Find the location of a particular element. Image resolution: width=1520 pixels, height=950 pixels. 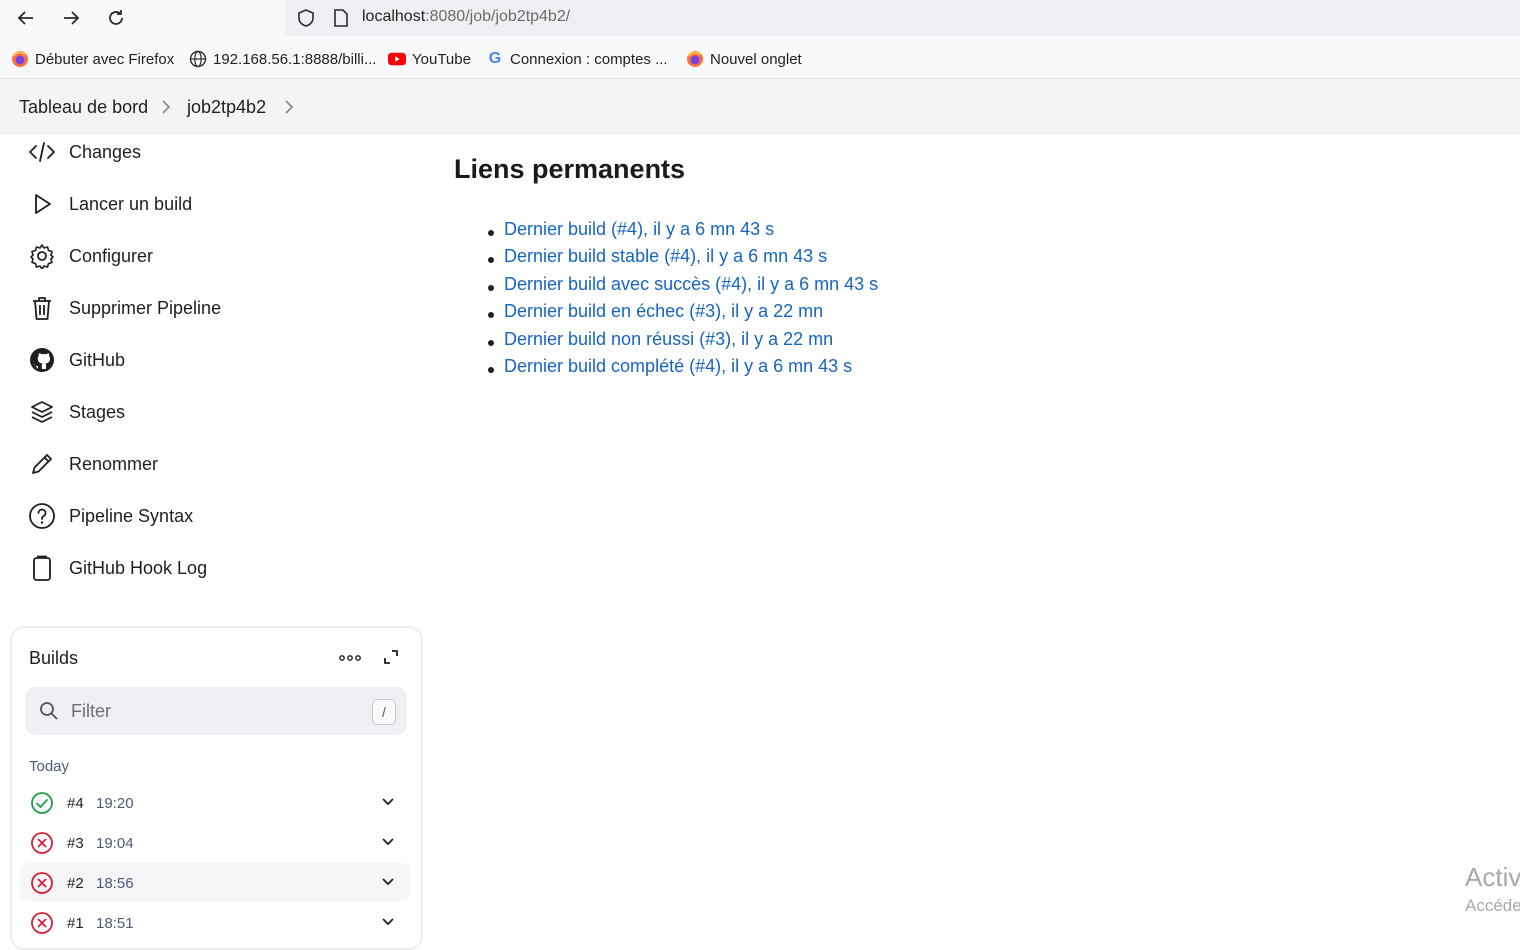

permalink-last-build: Dernier build (#4), il y a 6 mn 43 s is located at coordinates (639, 229).